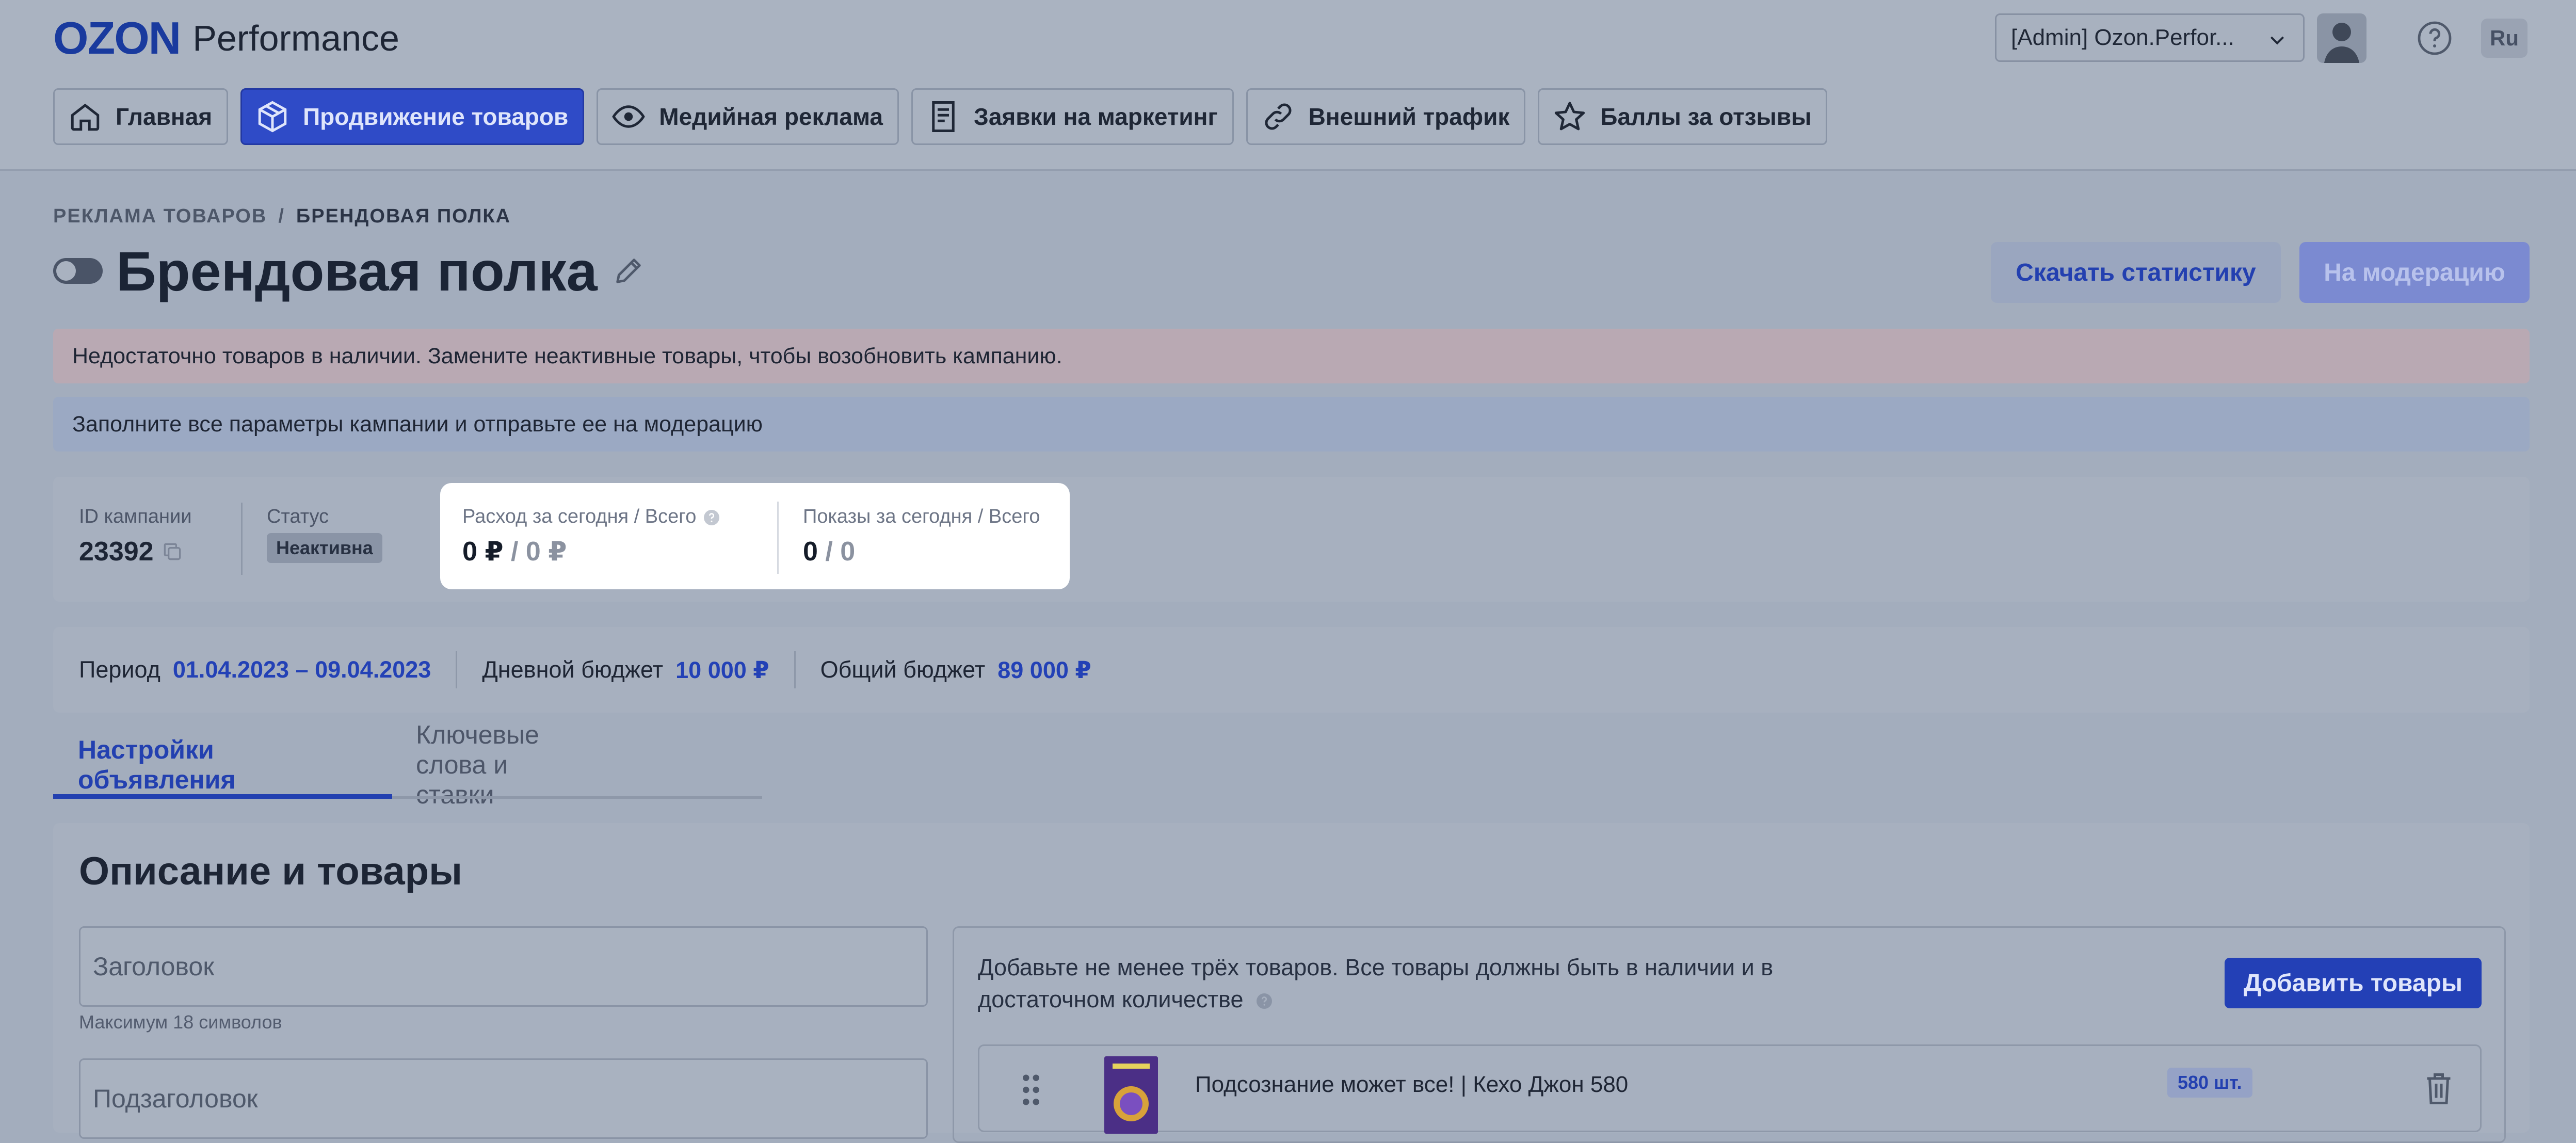  Describe the element at coordinates (2277, 41) in the screenshot. I see `chevron-down-icon` at that location.